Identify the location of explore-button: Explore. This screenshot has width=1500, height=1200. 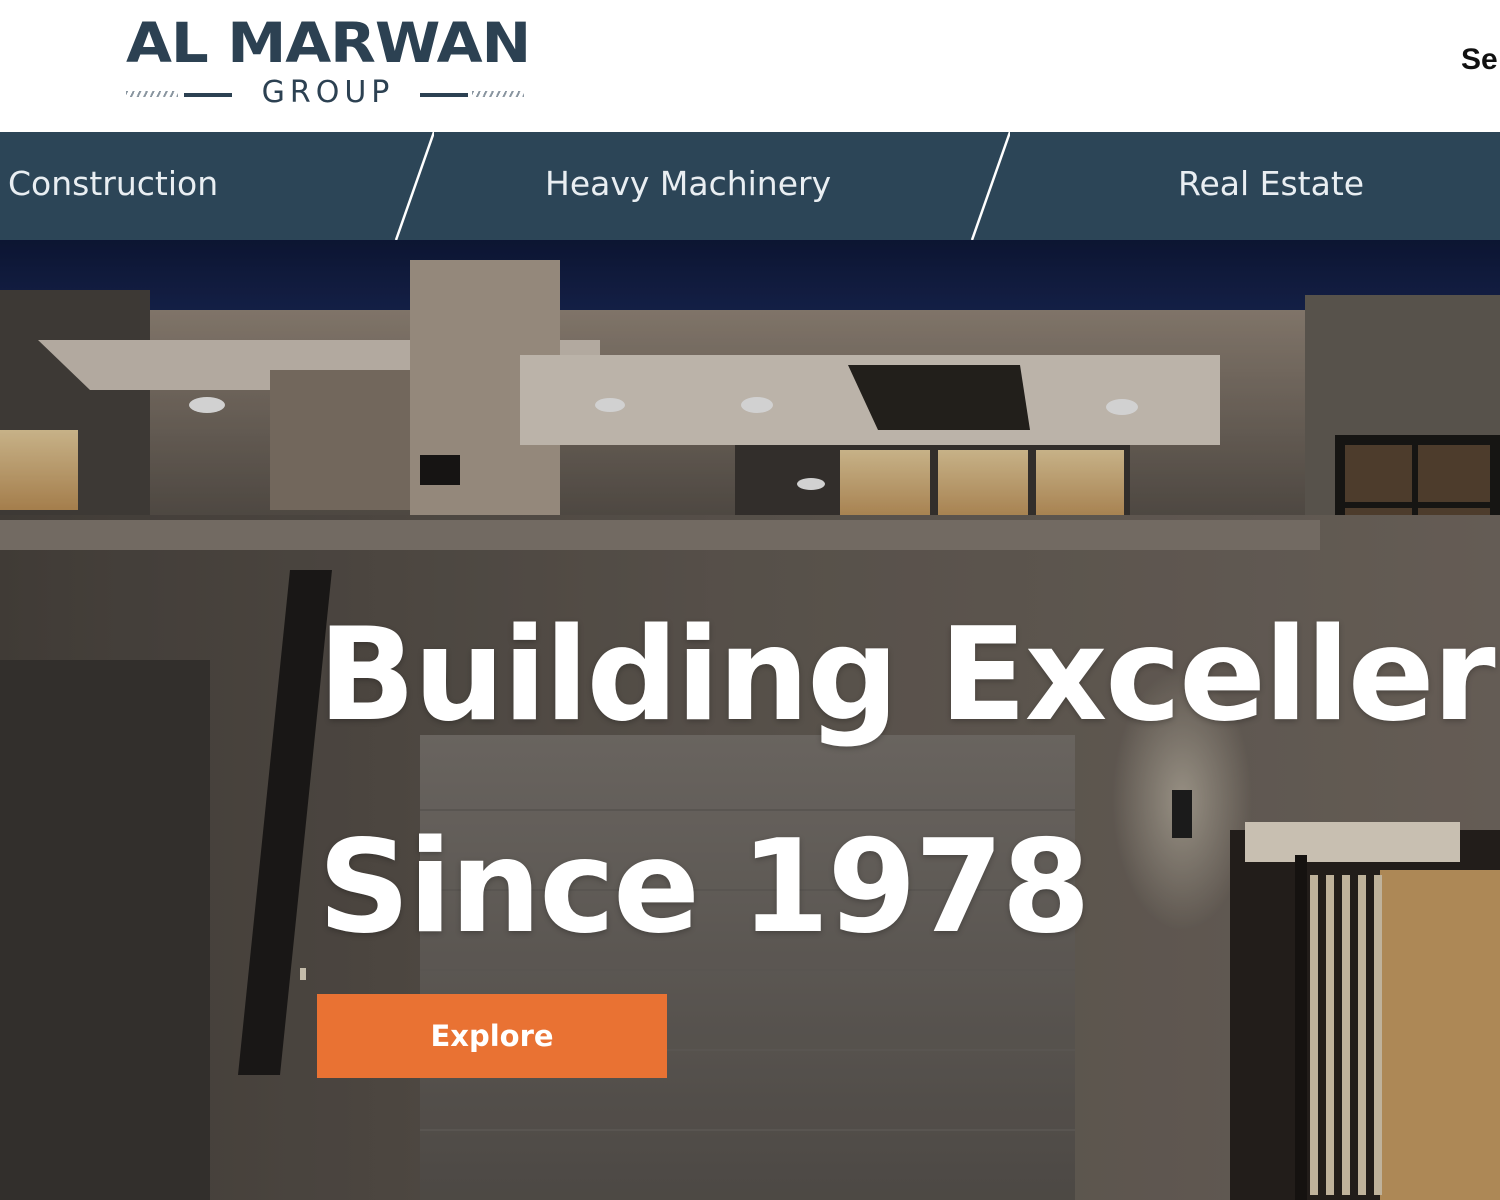
(492, 1036).